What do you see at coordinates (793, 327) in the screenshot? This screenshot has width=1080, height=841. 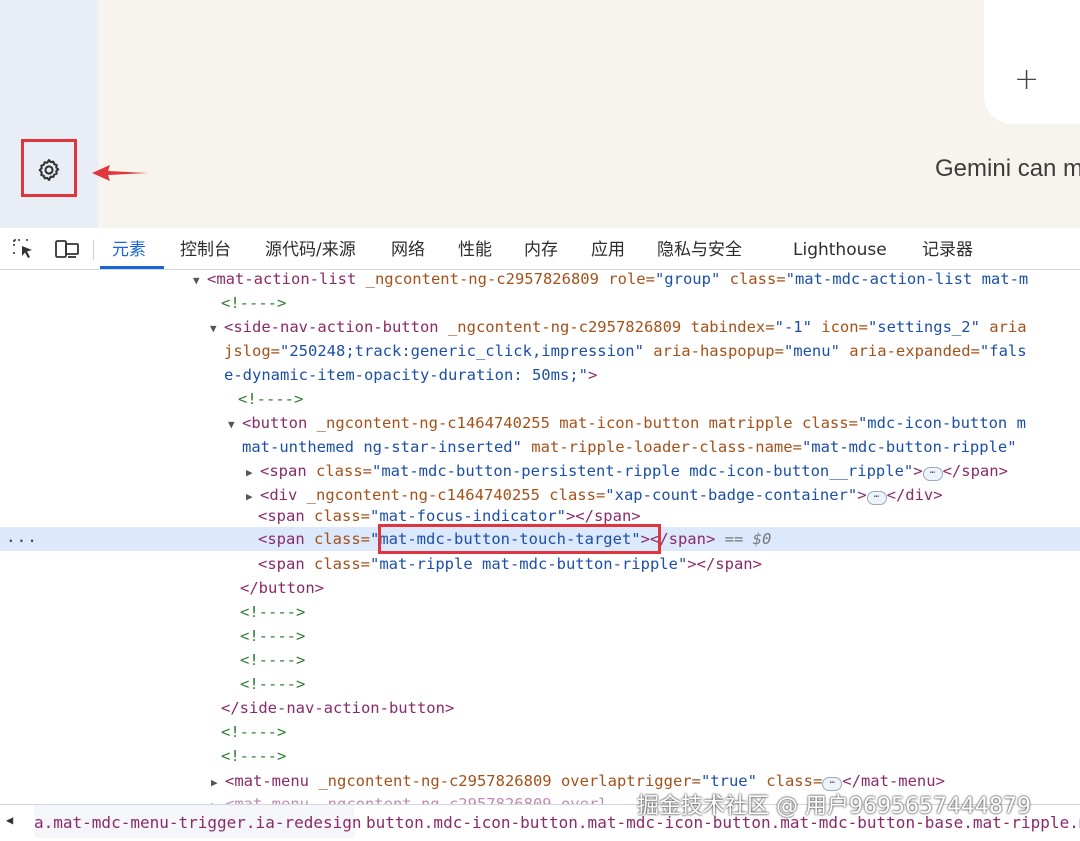 I see `attr-value: "-1"` at bounding box center [793, 327].